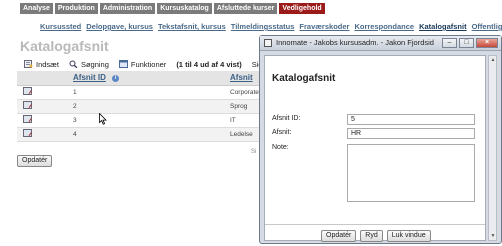 The width and height of the screenshot is (502, 246). What do you see at coordinates (245, 8) in the screenshot?
I see `menu-afsluttede-kurser: Afsluttede kurser` at bounding box center [245, 8].